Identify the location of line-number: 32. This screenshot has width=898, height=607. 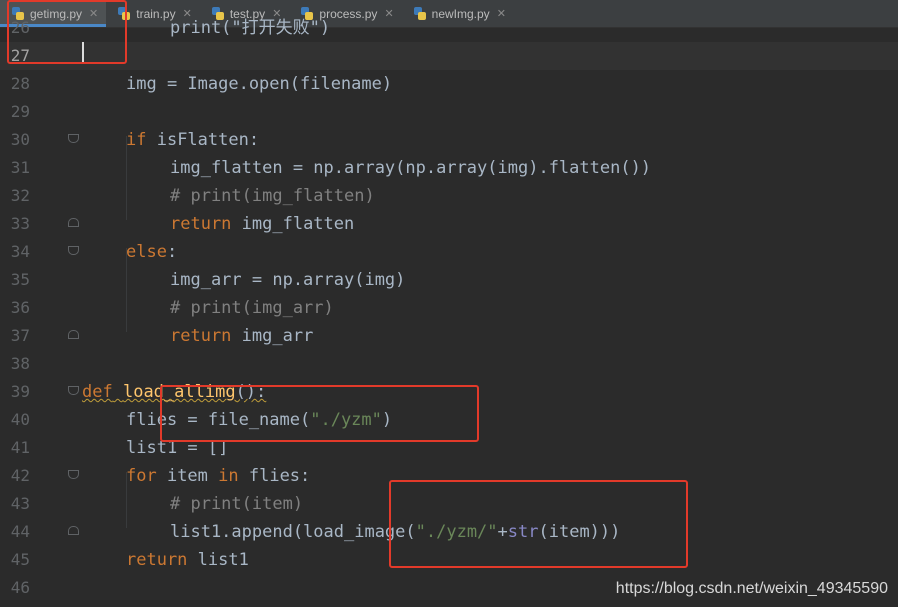
(20, 195).